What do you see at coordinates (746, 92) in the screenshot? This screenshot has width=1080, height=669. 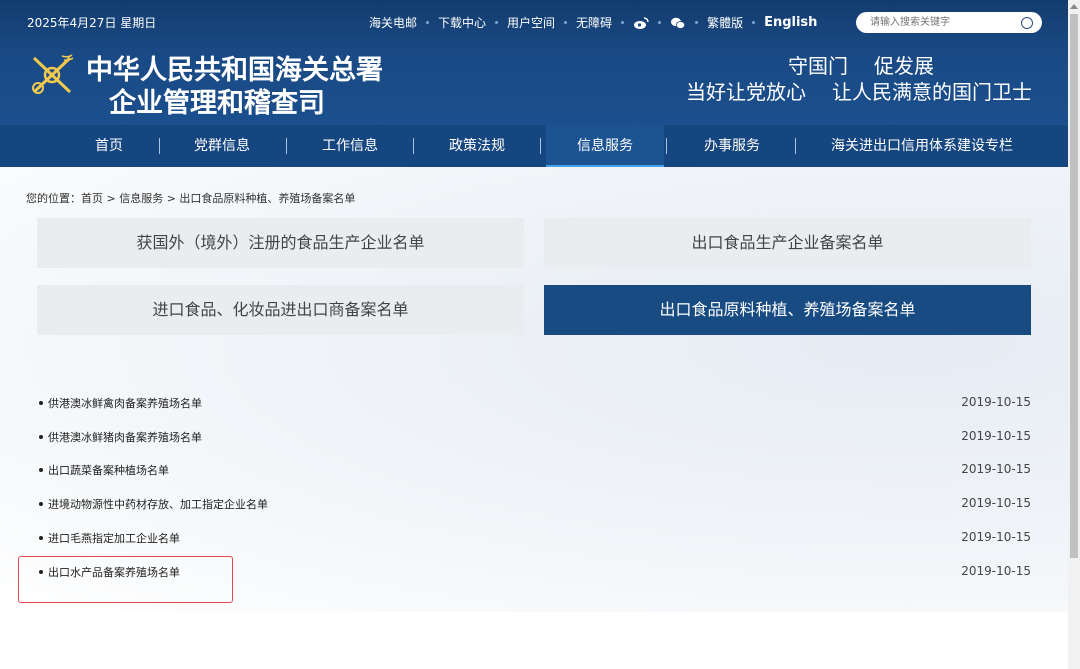 I see `slogan-text: 当好让党放心` at bounding box center [746, 92].